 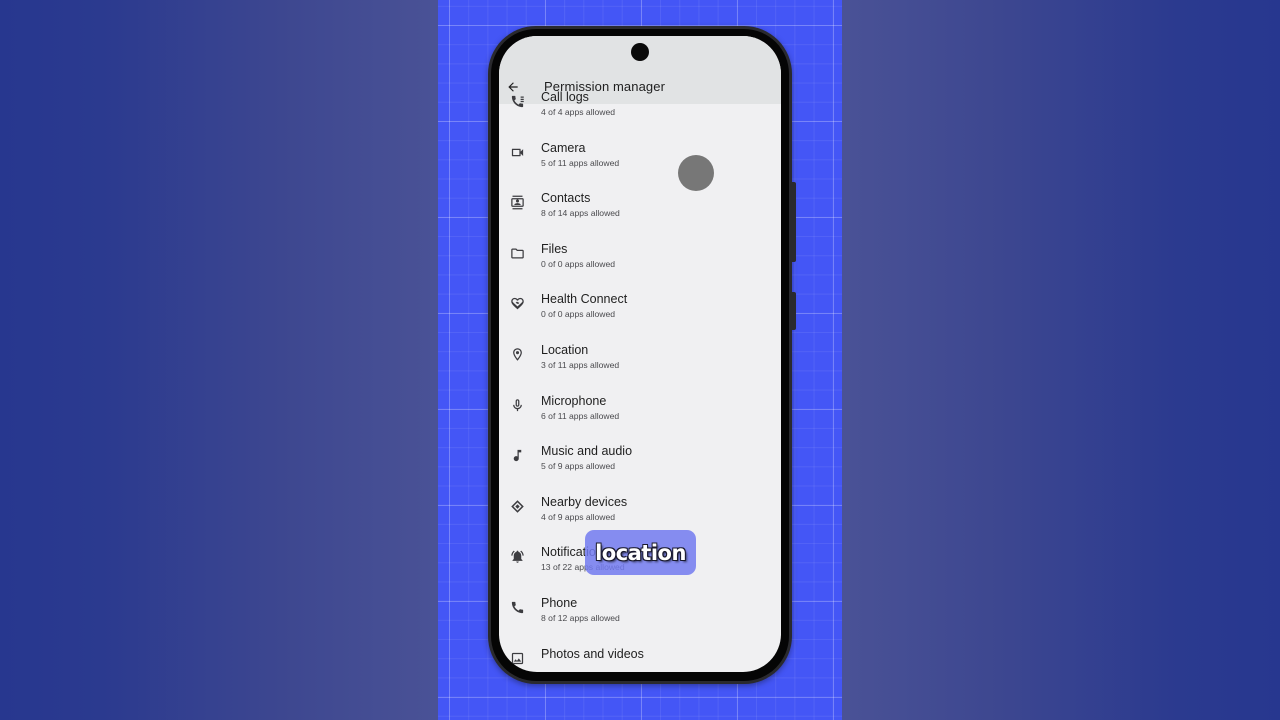 What do you see at coordinates (584, 501) in the screenshot?
I see `permission-label: Nearby devices` at bounding box center [584, 501].